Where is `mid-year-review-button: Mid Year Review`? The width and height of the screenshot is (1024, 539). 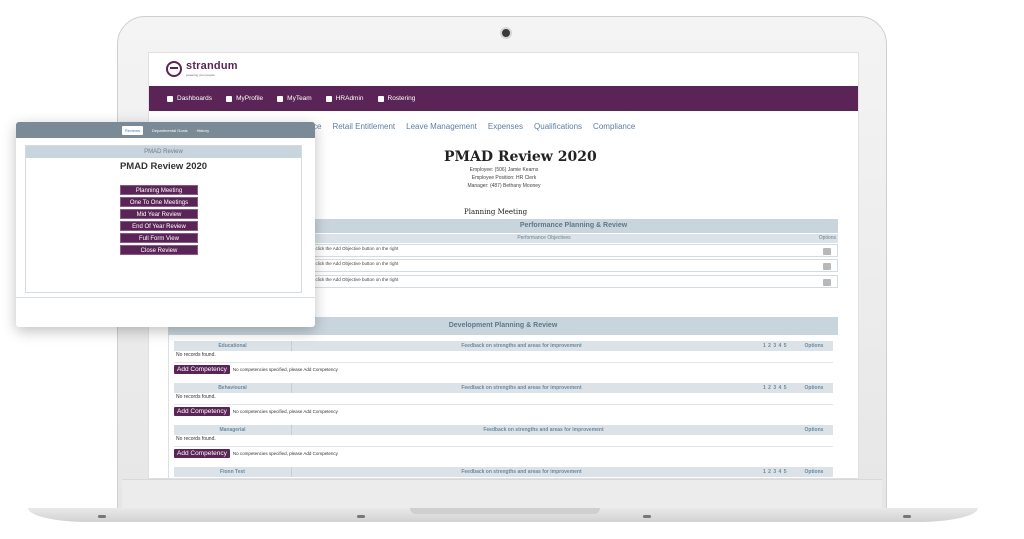 mid-year-review-button: Mid Year Review is located at coordinates (159, 214).